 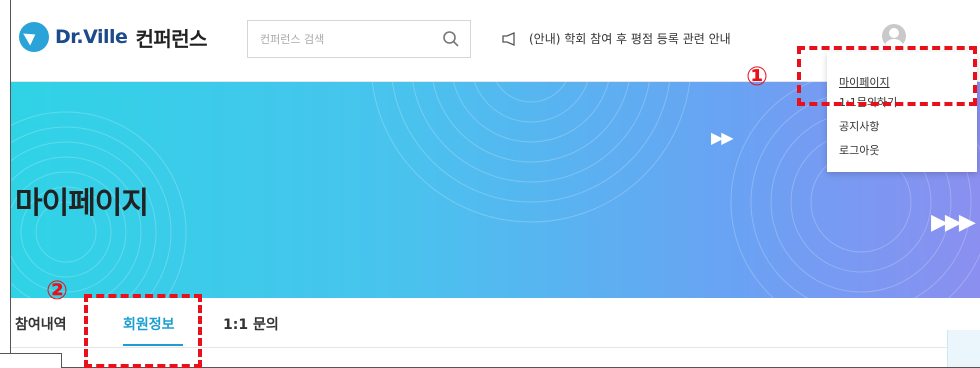 I want to click on megaphone-icon, so click(x=508, y=38).